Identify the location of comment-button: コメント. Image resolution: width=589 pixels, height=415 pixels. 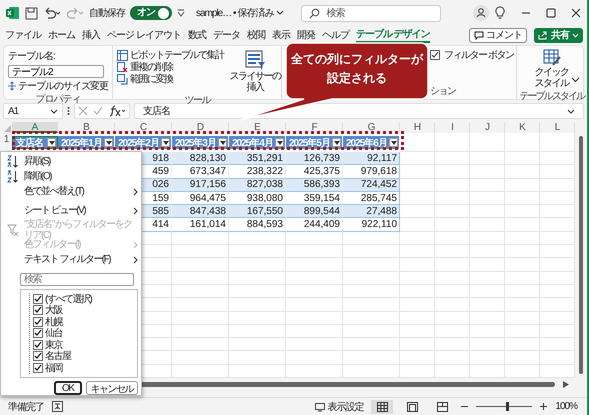
(498, 35).